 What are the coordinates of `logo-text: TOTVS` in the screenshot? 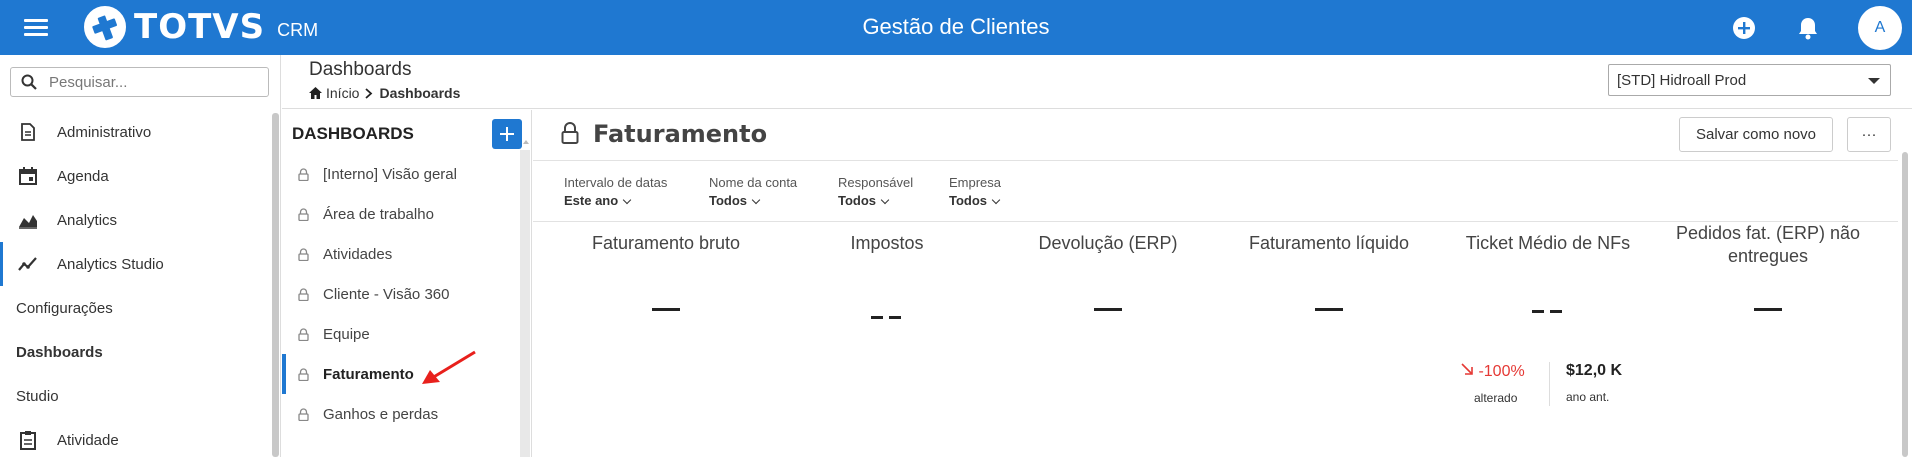 It's located at (200, 27).